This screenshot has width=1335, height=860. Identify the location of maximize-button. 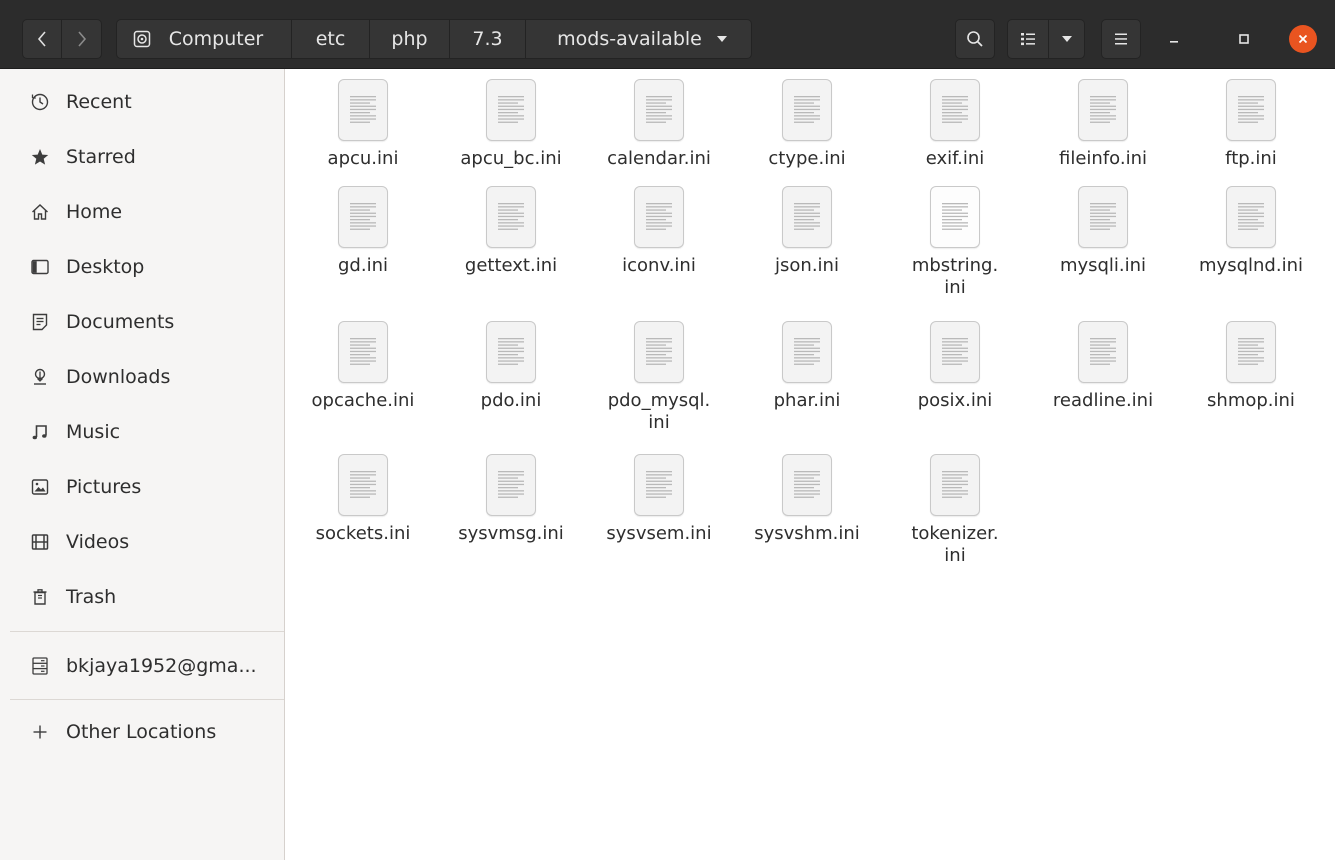
(1244, 39).